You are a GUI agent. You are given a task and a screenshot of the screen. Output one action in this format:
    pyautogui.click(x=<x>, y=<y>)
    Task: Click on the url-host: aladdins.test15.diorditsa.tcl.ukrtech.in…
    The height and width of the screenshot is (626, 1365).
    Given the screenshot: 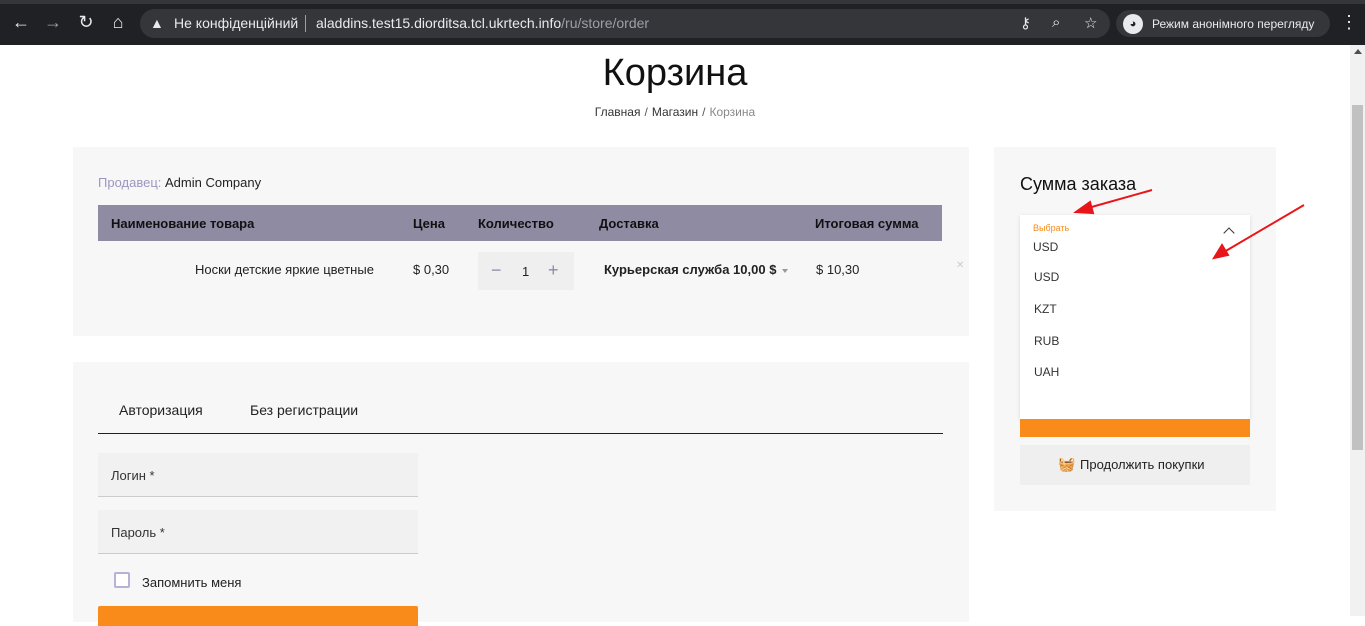 What is the action you would take?
    pyautogui.click(x=439, y=23)
    